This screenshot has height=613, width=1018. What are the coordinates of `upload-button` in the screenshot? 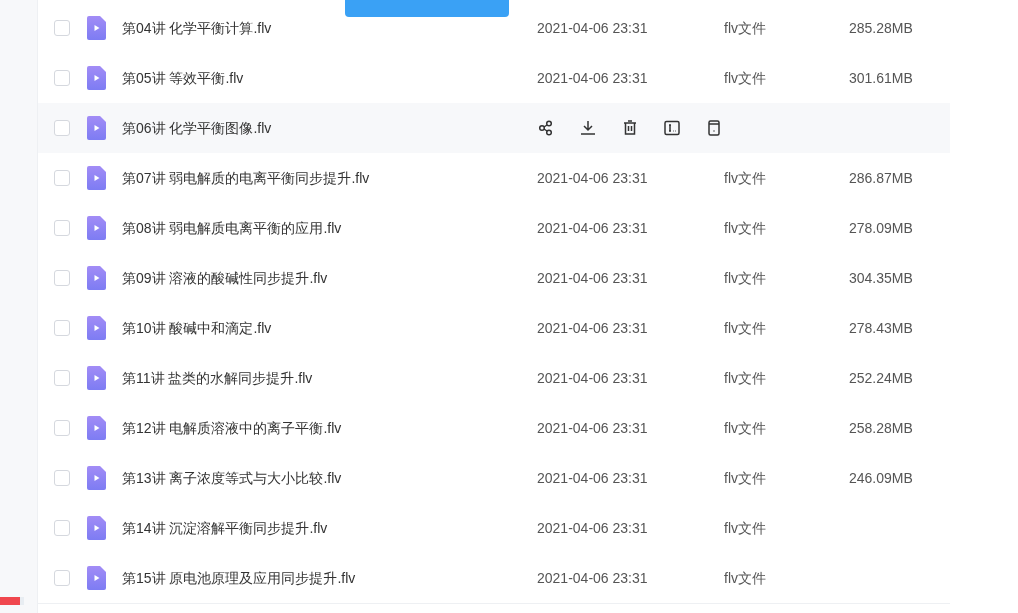 It's located at (427, 8).